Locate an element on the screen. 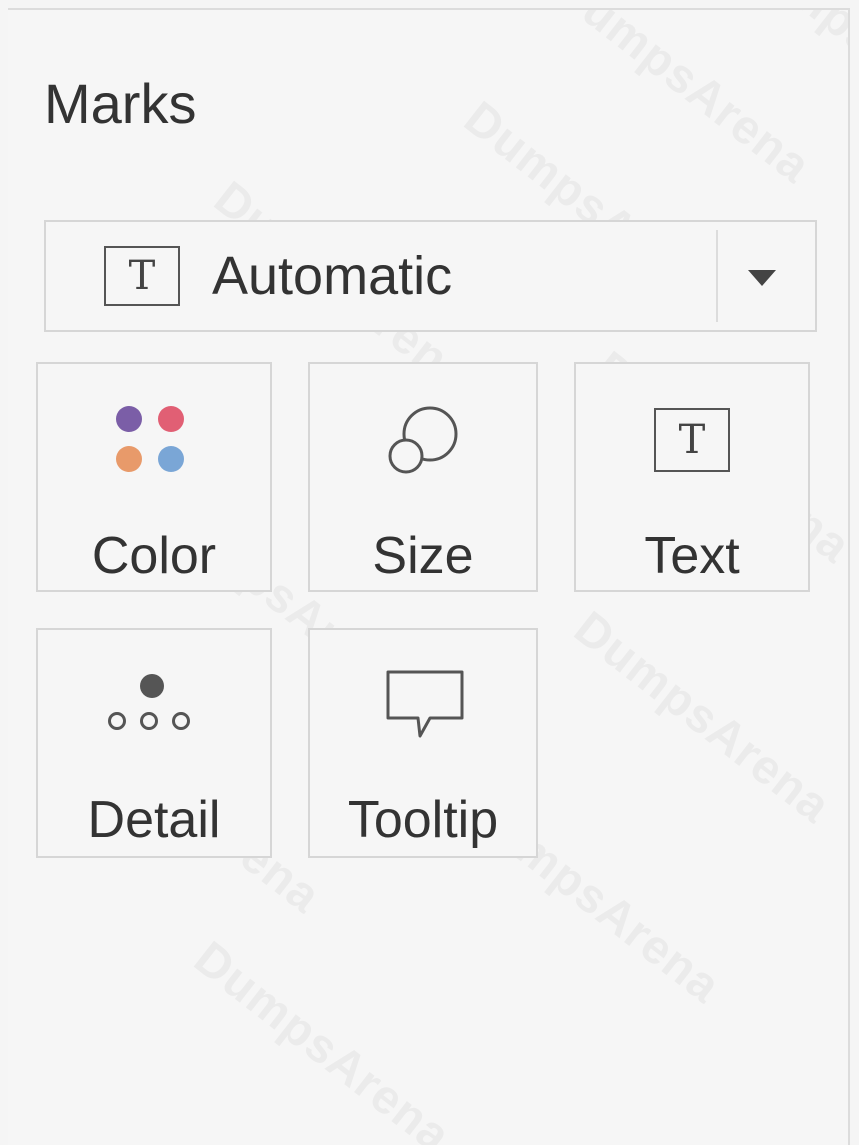 The height and width of the screenshot is (1145, 859). tooltip-button: Tooltip is located at coordinates (423, 743).